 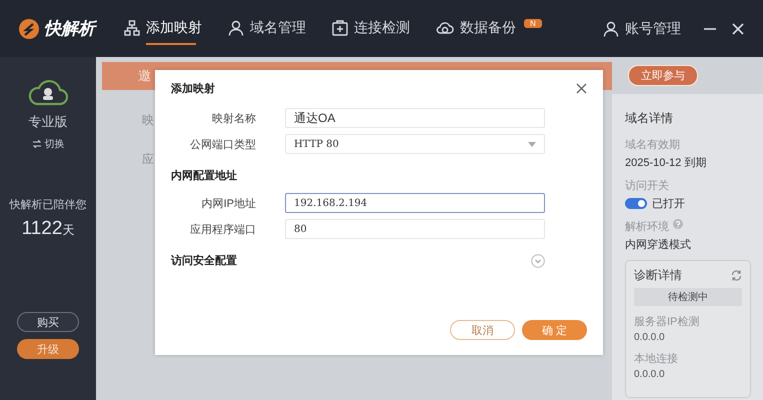 I want to click on swap-arrows-icon, so click(x=37, y=144).